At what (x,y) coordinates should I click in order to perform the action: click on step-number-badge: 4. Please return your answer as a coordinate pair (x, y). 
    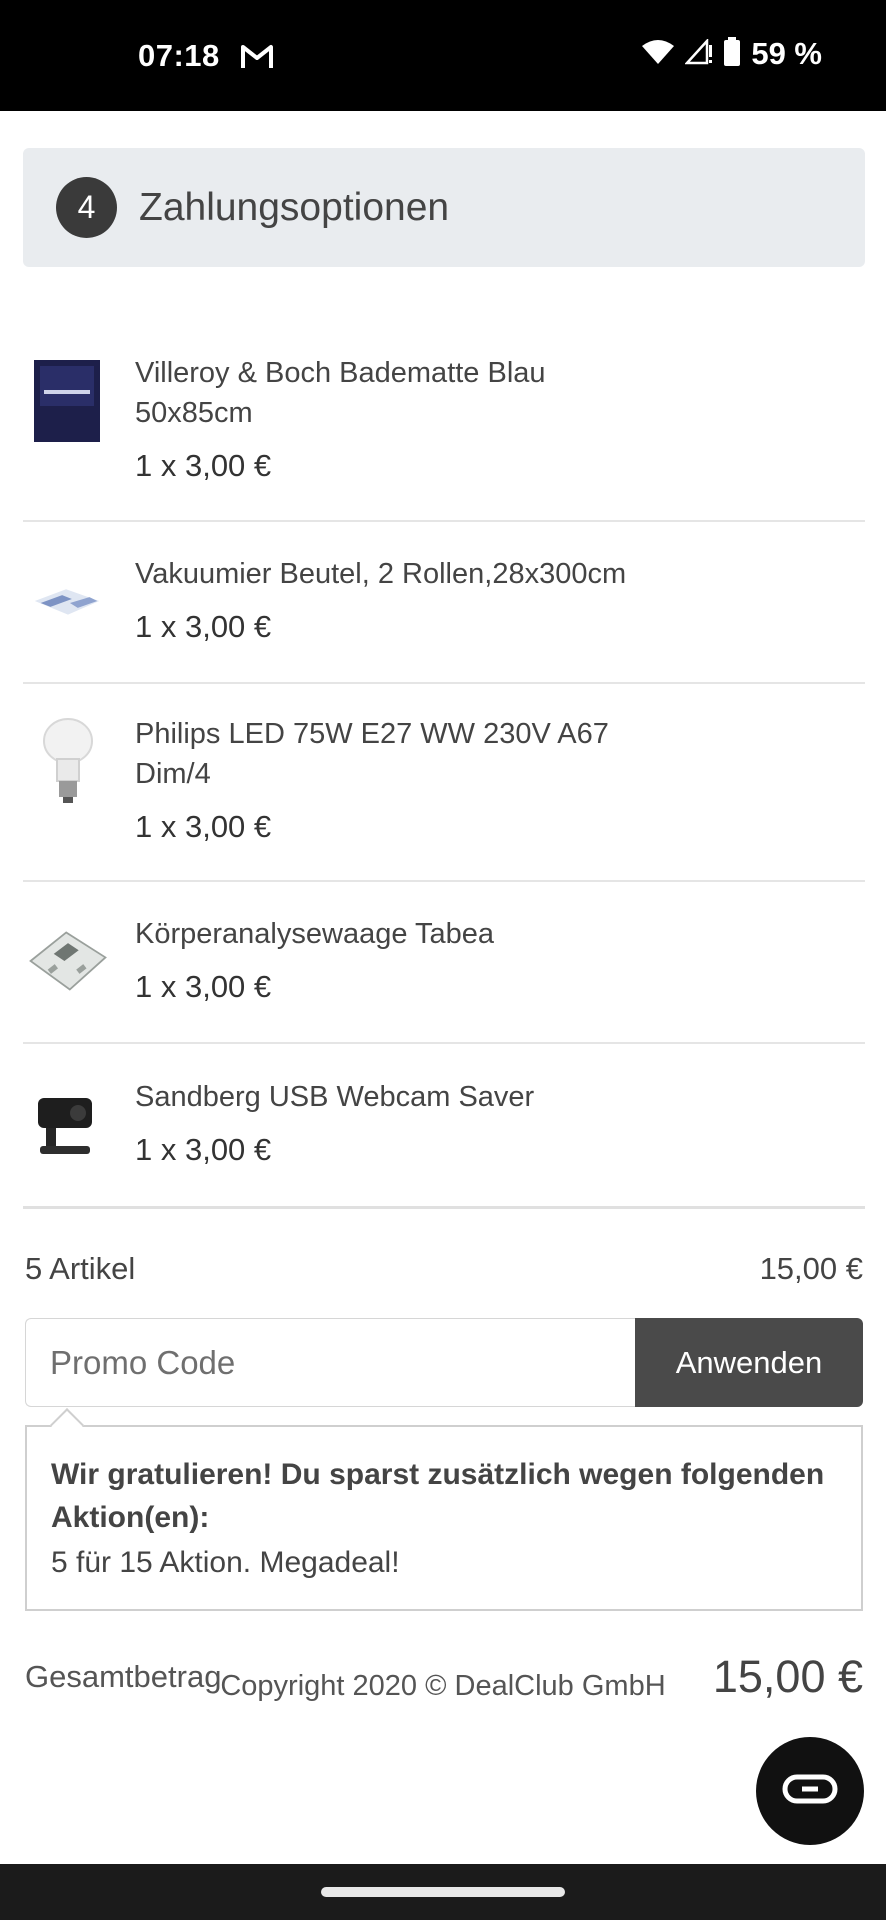
    Looking at the image, I should click on (86, 207).